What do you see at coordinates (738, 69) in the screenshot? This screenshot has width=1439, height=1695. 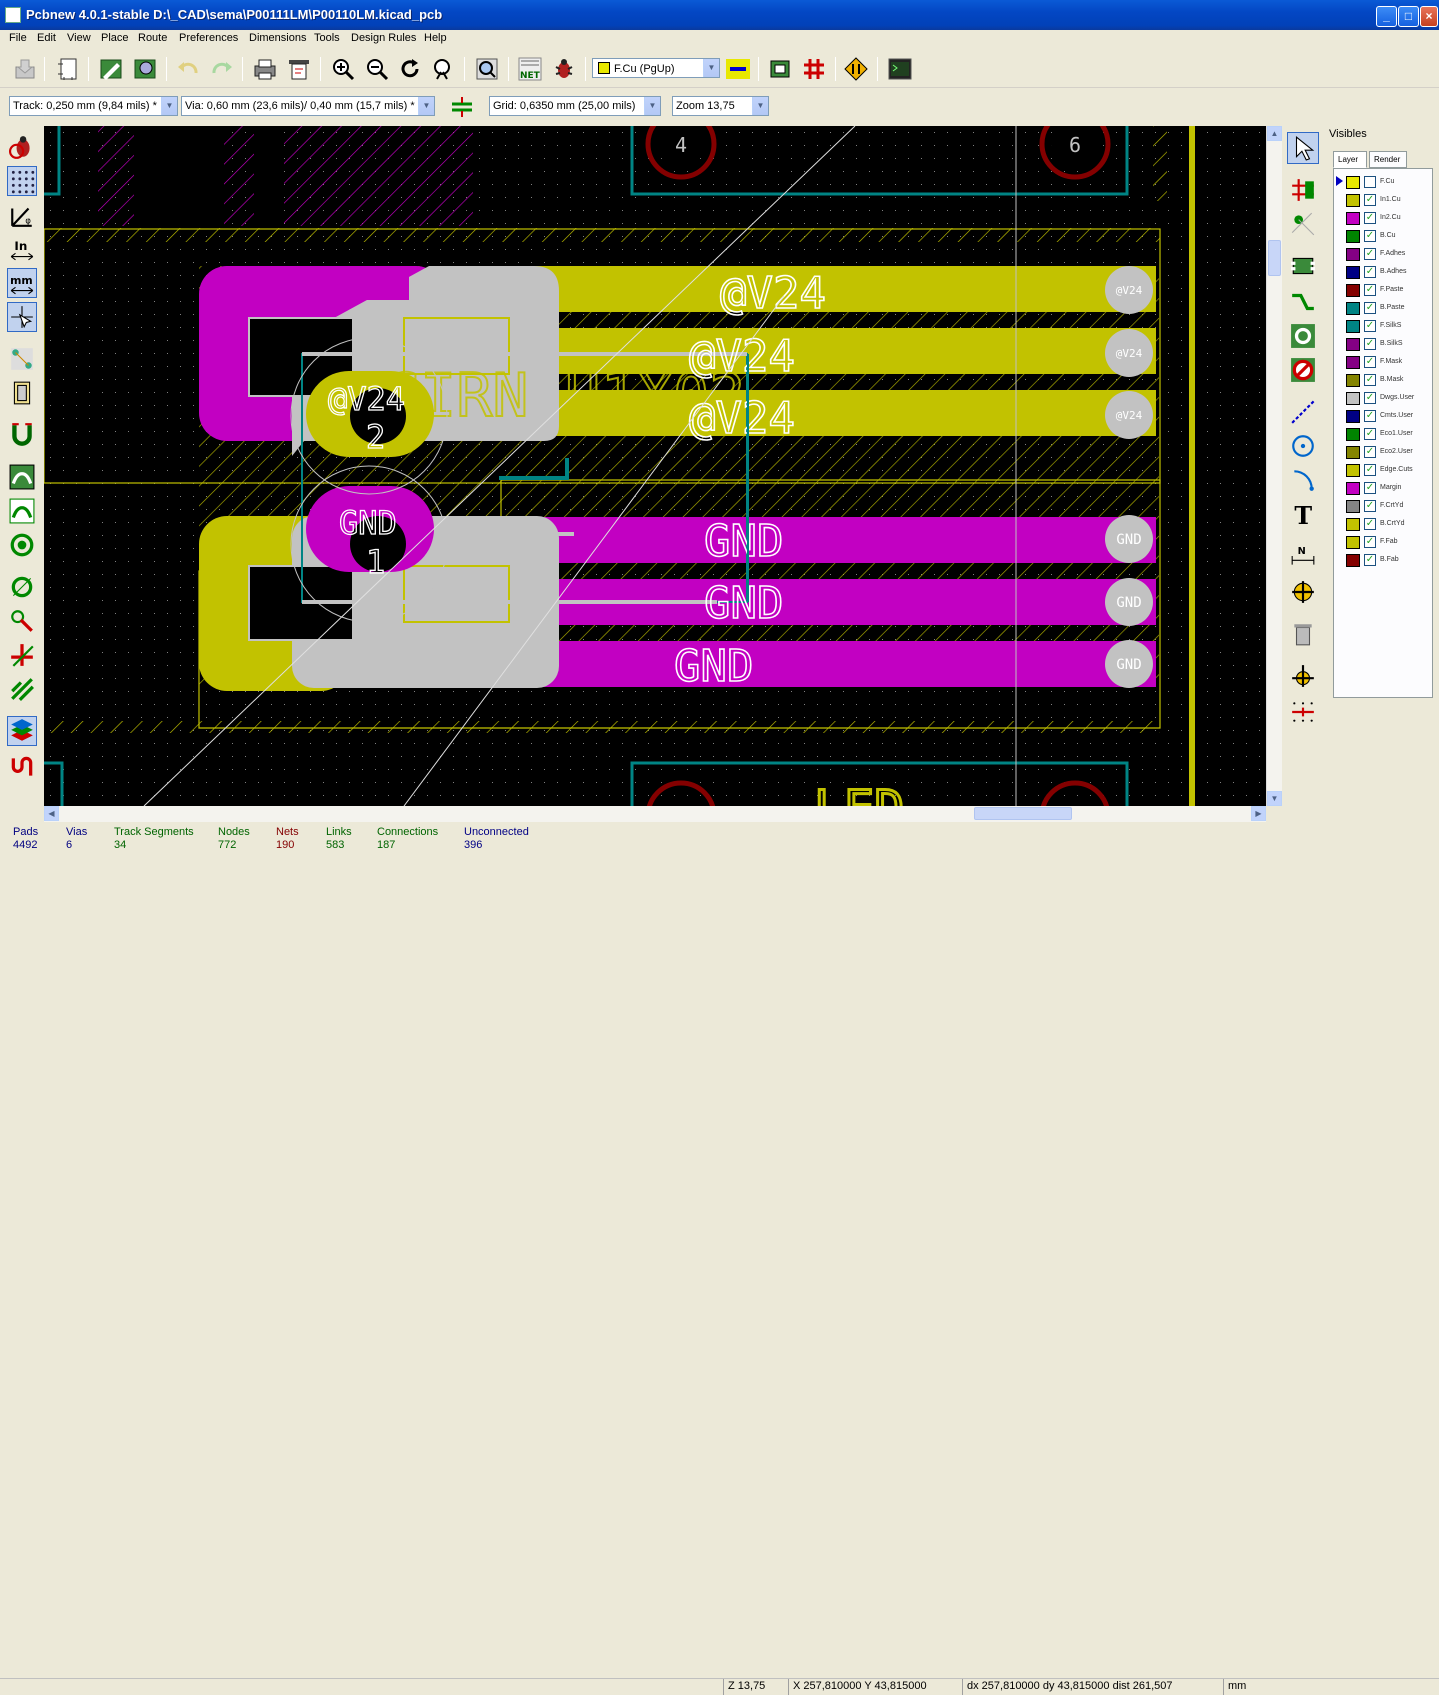 I see `layer-pair-icon` at bounding box center [738, 69].